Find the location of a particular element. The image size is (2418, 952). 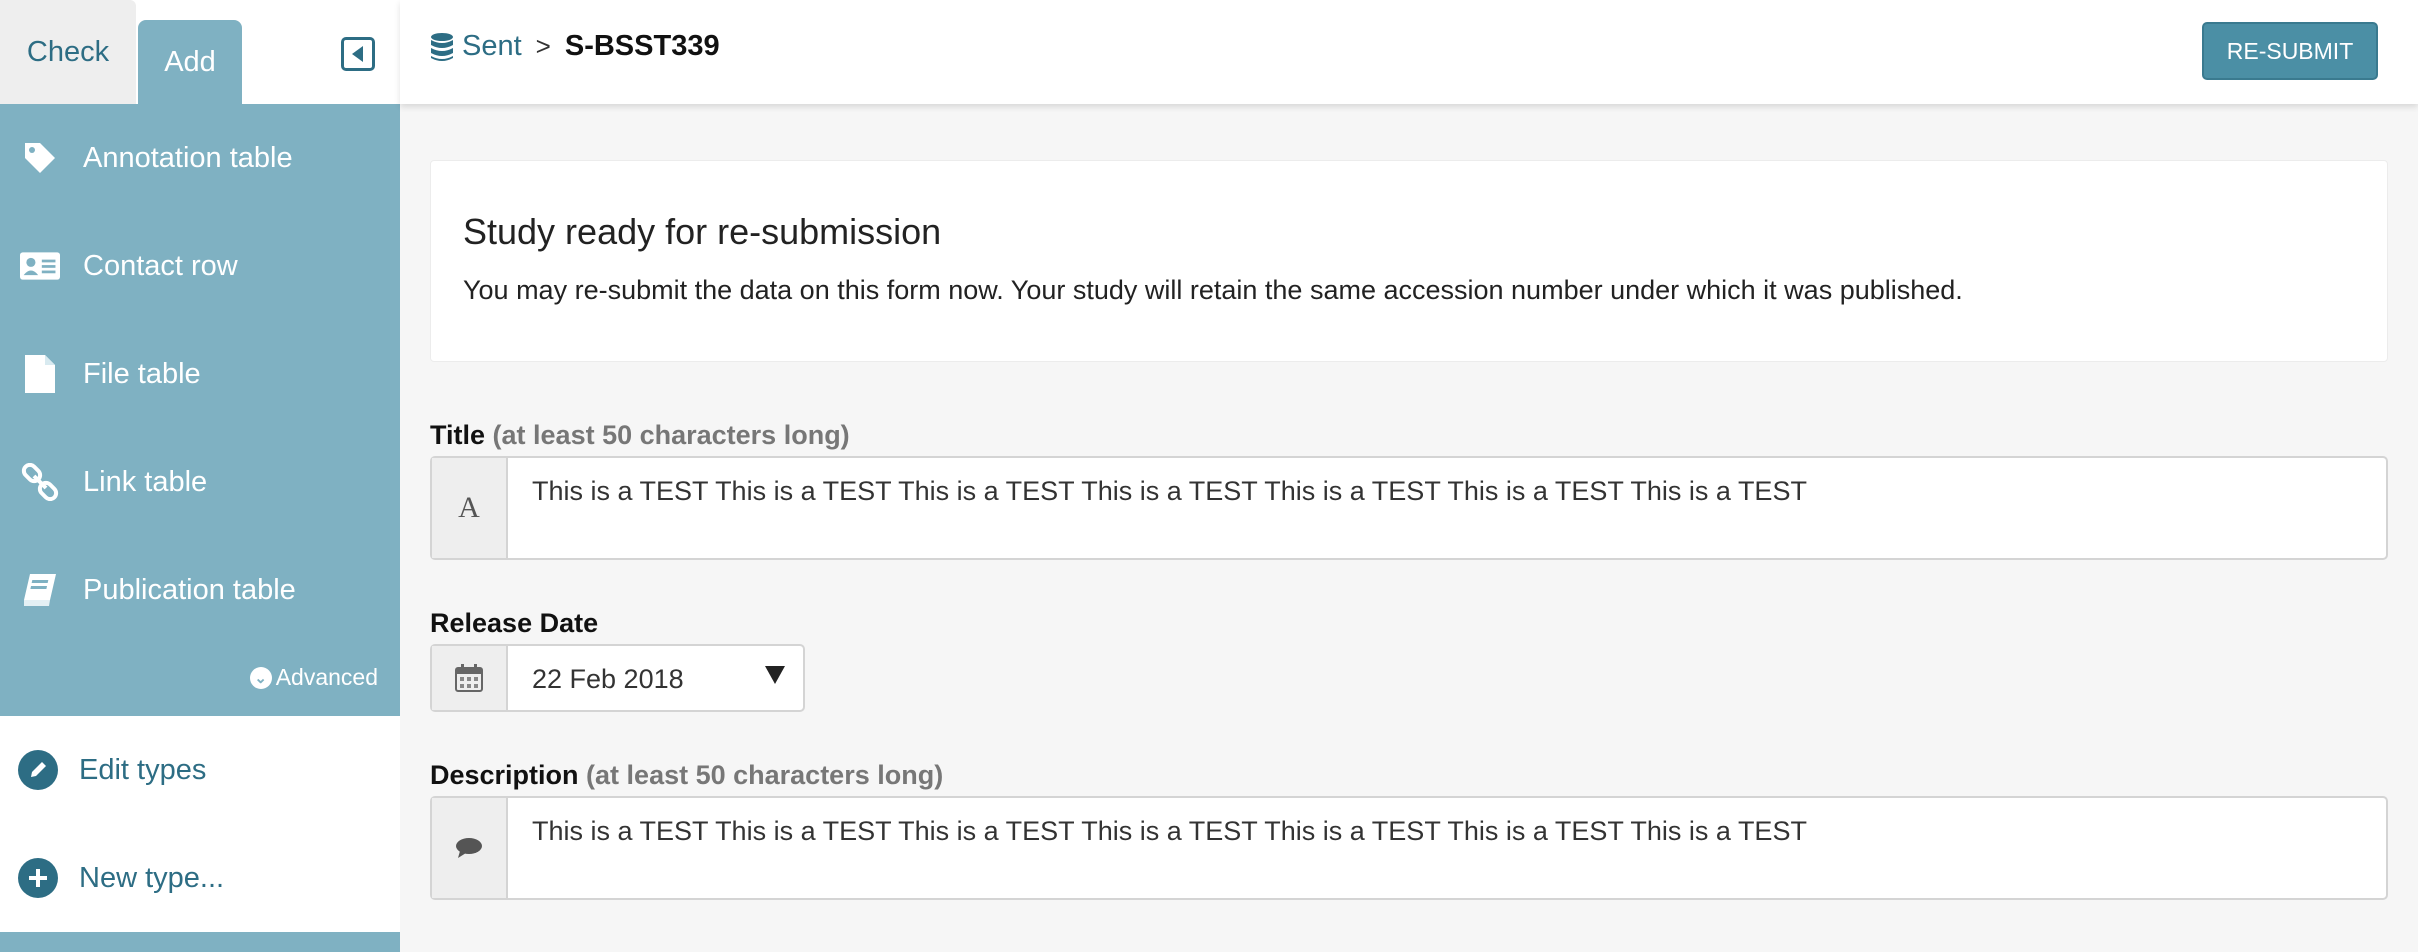

chevron-down-icon: ⌄ is located at coordinates (260, 677).